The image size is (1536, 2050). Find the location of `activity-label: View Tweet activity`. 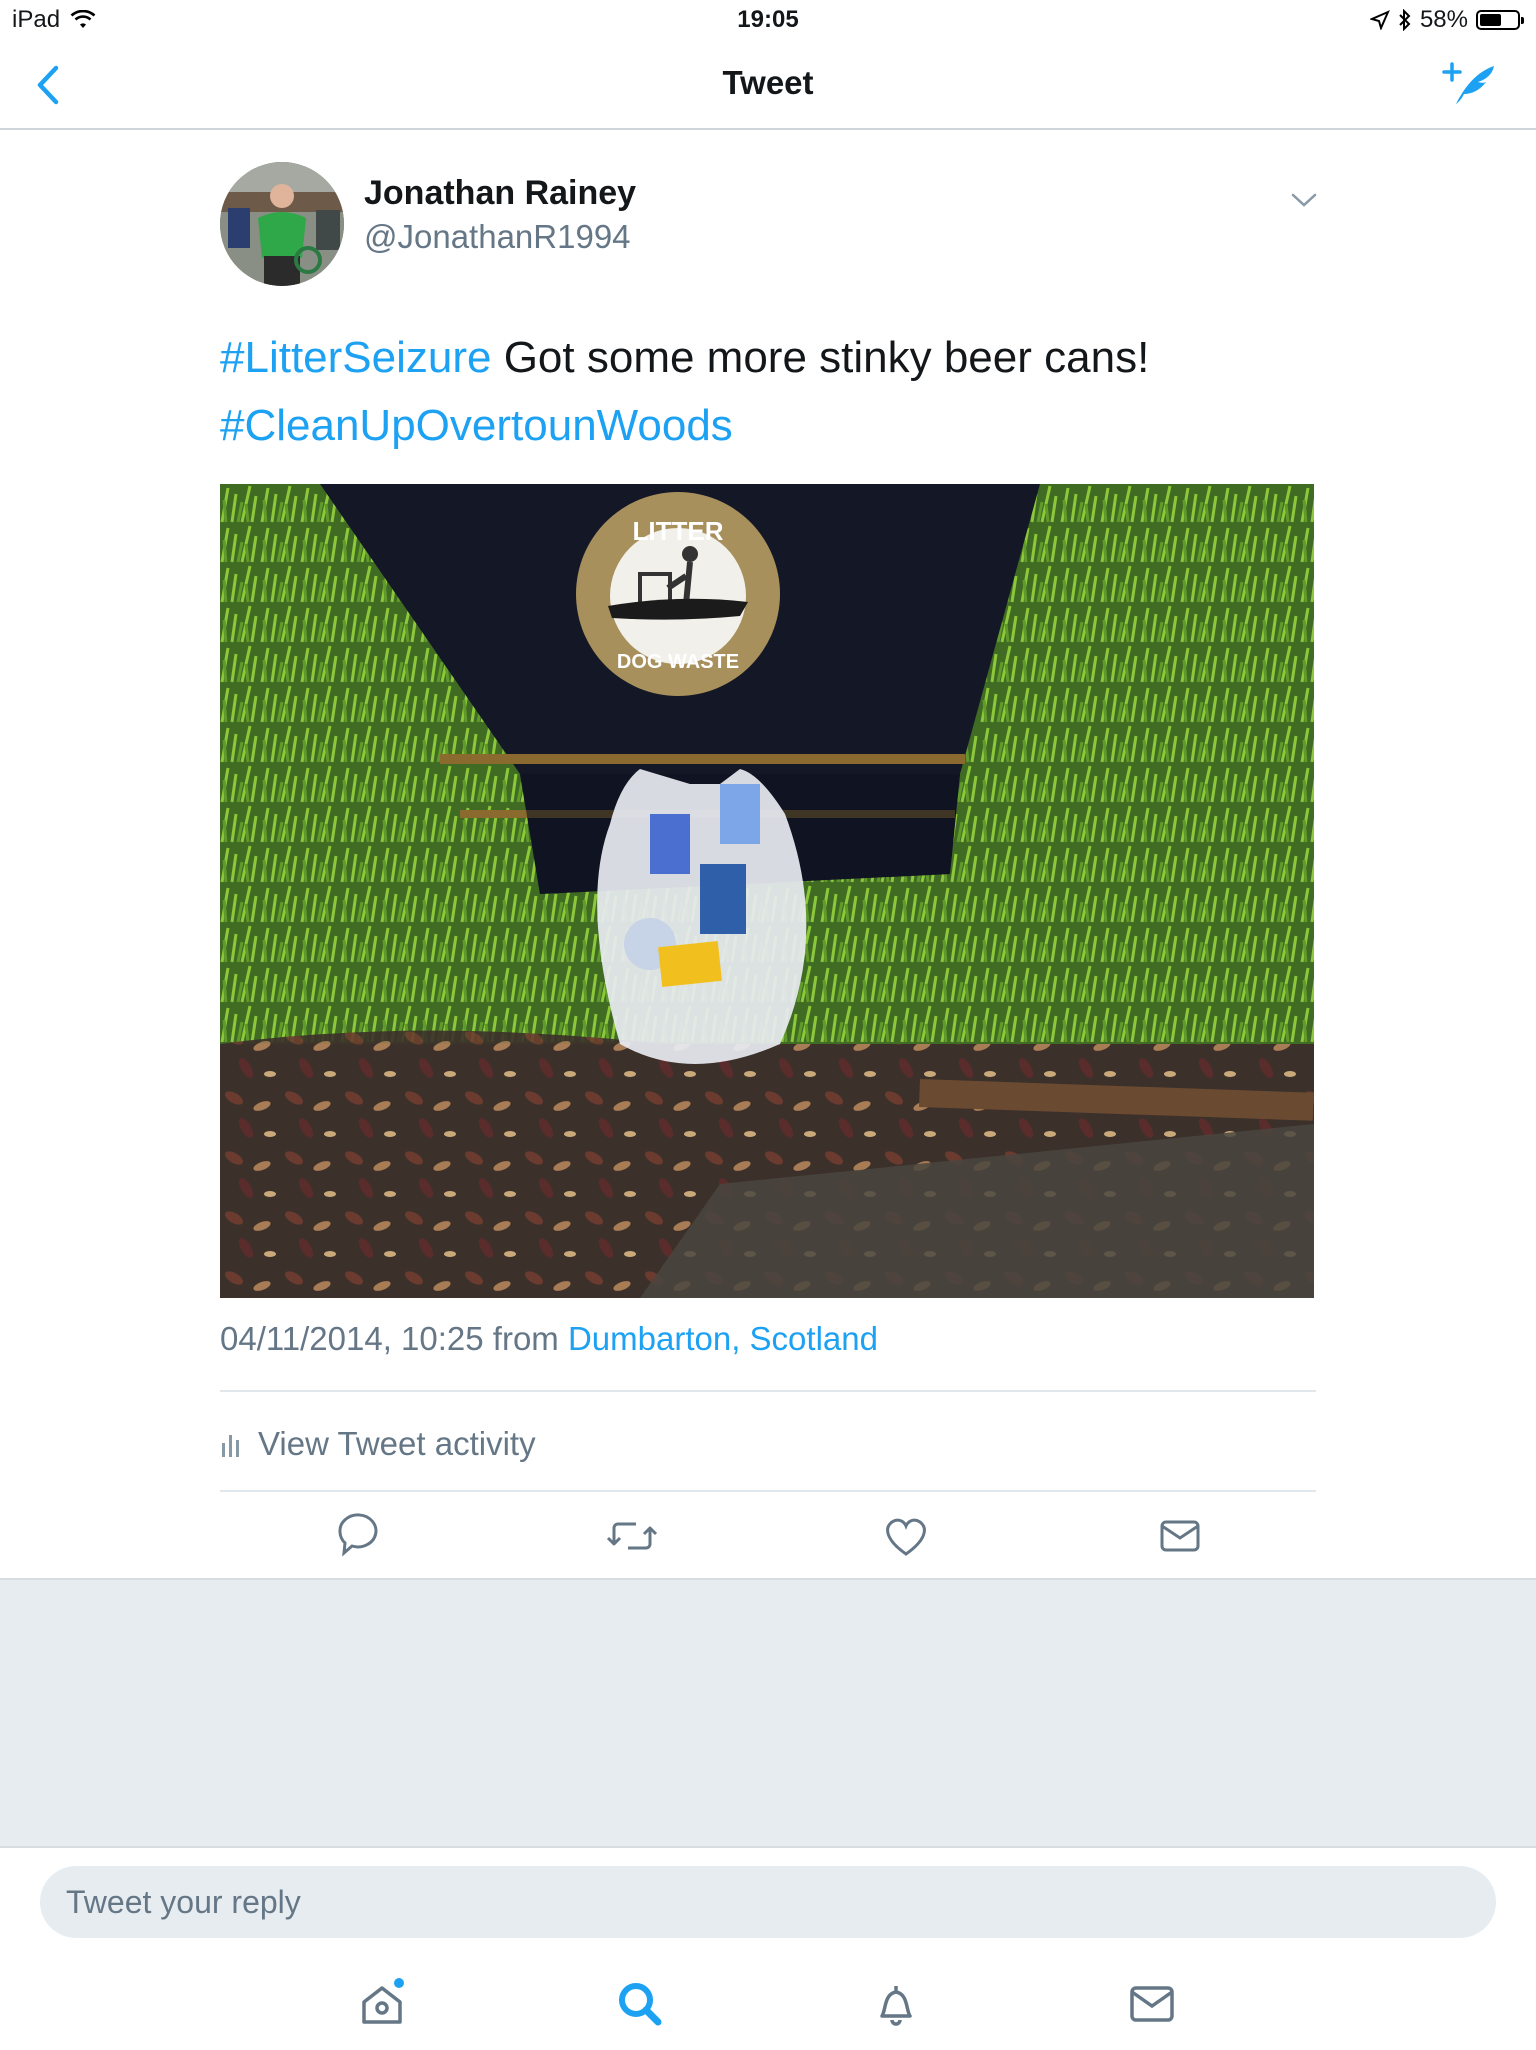

activity-label: View Tweet activity is located at coordinates (397, 1443).